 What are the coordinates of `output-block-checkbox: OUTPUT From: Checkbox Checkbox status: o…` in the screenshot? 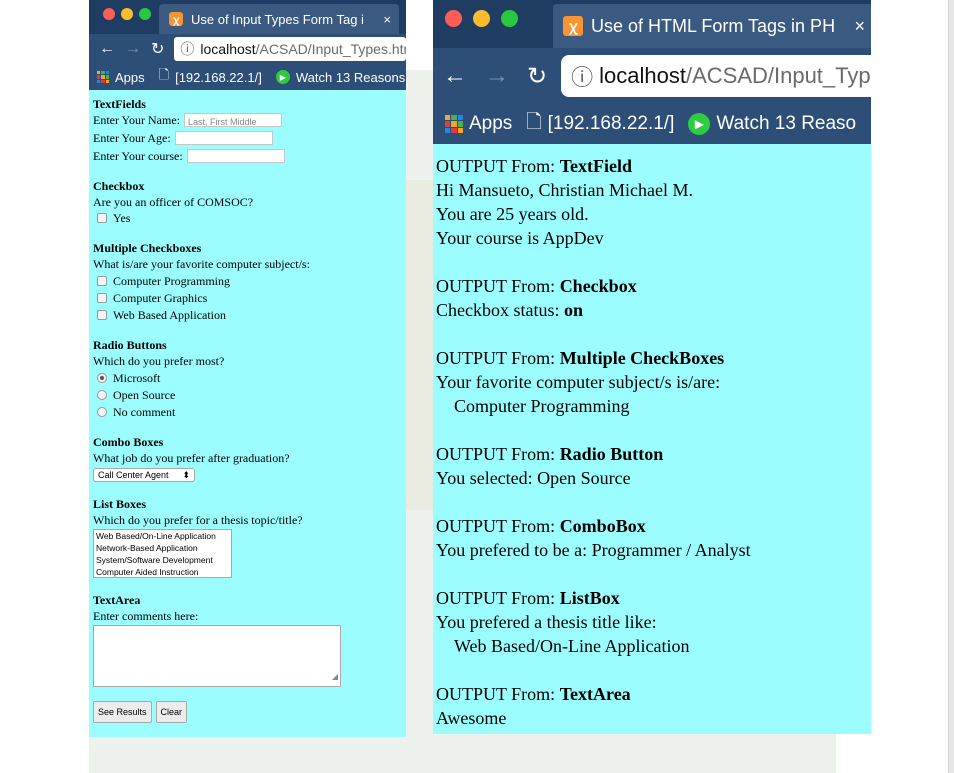 It's located at (652, 298).